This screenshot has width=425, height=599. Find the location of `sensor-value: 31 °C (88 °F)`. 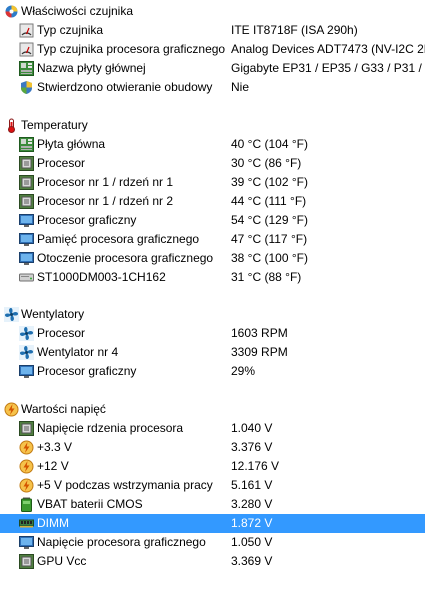

sensor-value: 31 °C (88 °F) is located at coordinates (266, 277).